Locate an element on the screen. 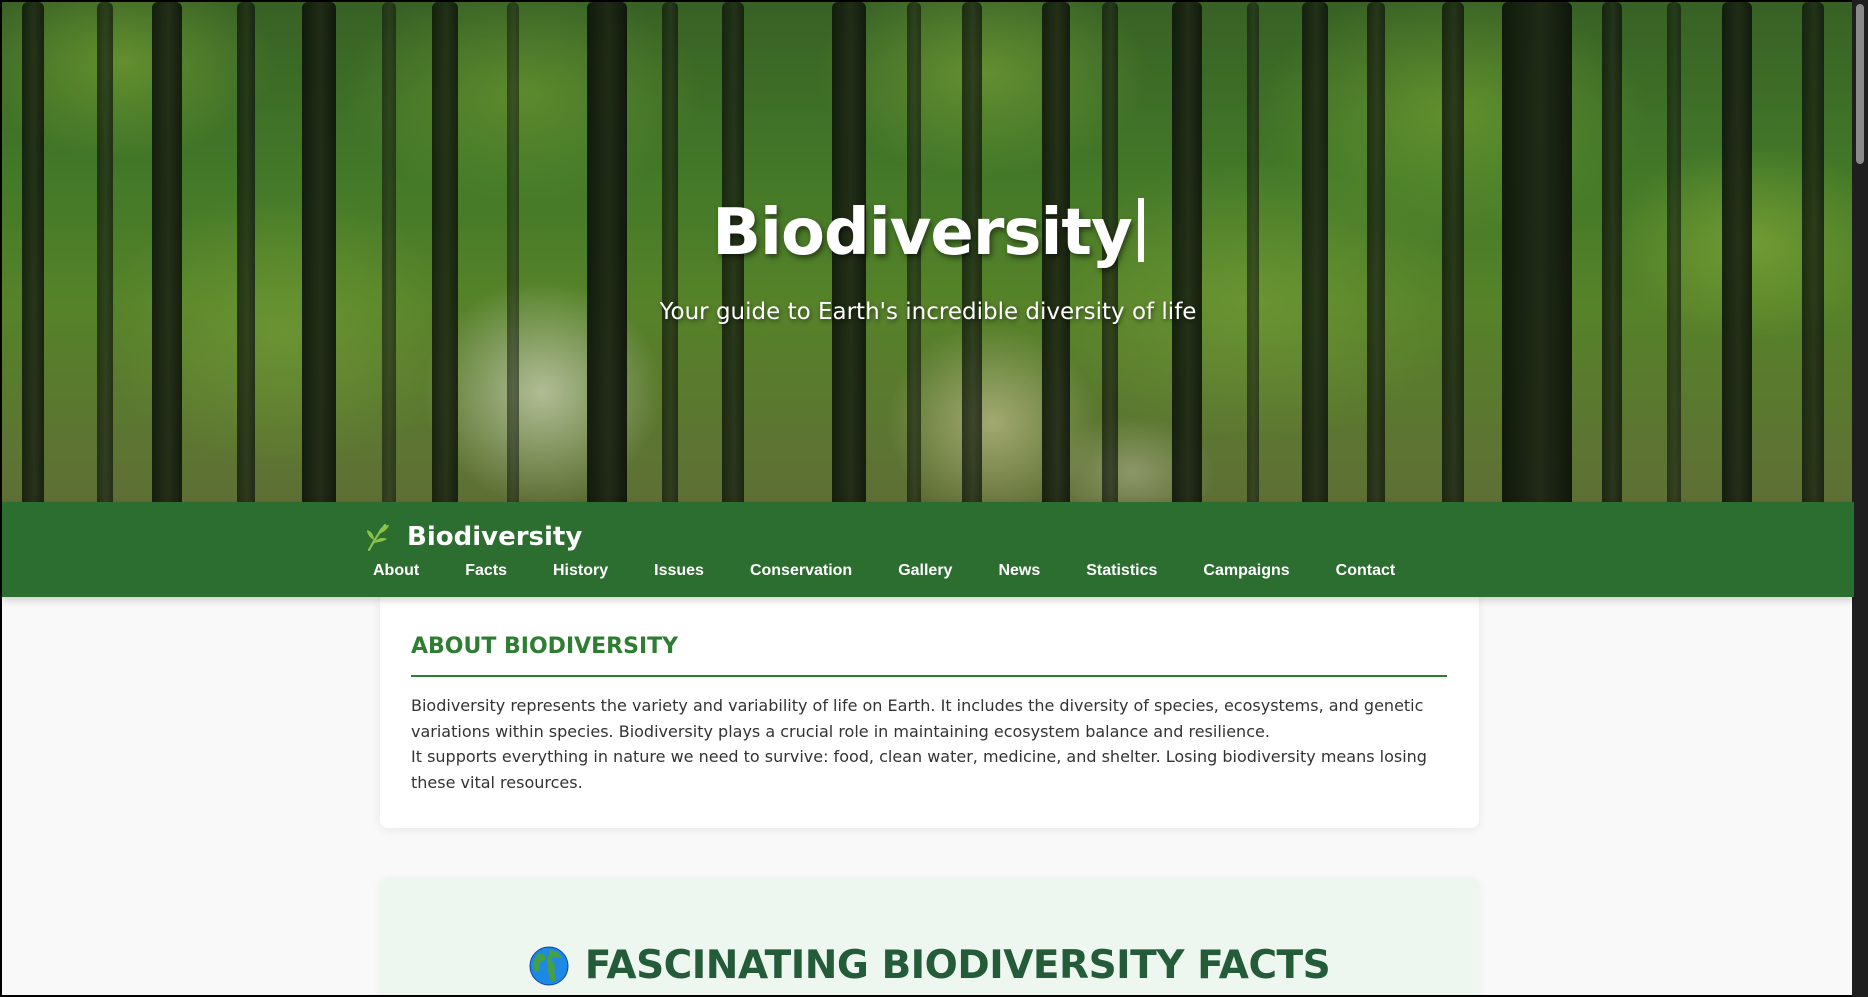 The image size is (1868, 997). facts-heading-row: FASCINATING BIODIVERSITY FACTS is located at coordinates (929, 965).